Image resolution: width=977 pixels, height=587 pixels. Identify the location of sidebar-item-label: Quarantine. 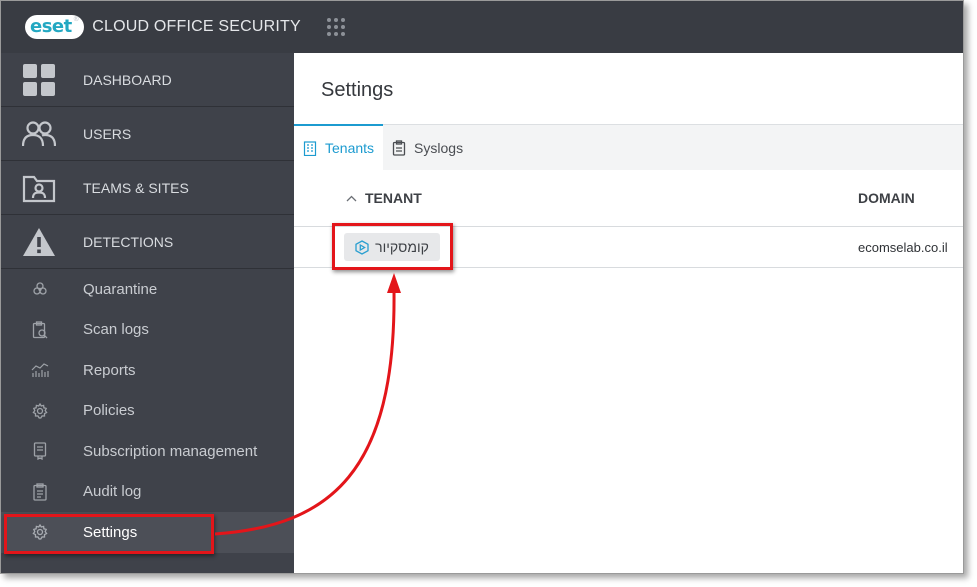
(120, 289).